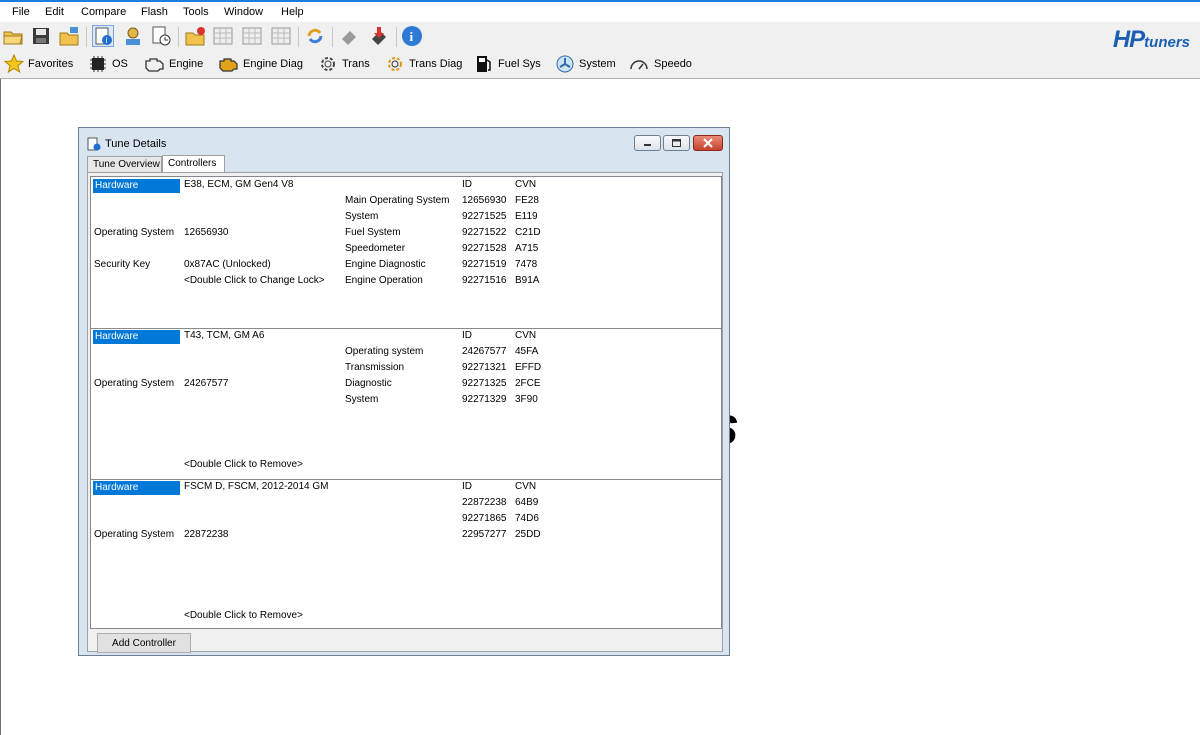 This screenshot has height=735, width=1200. Describe the element at coordinates (133, 36) in the screenshot. I see `vehicle-info-icon` at that location.